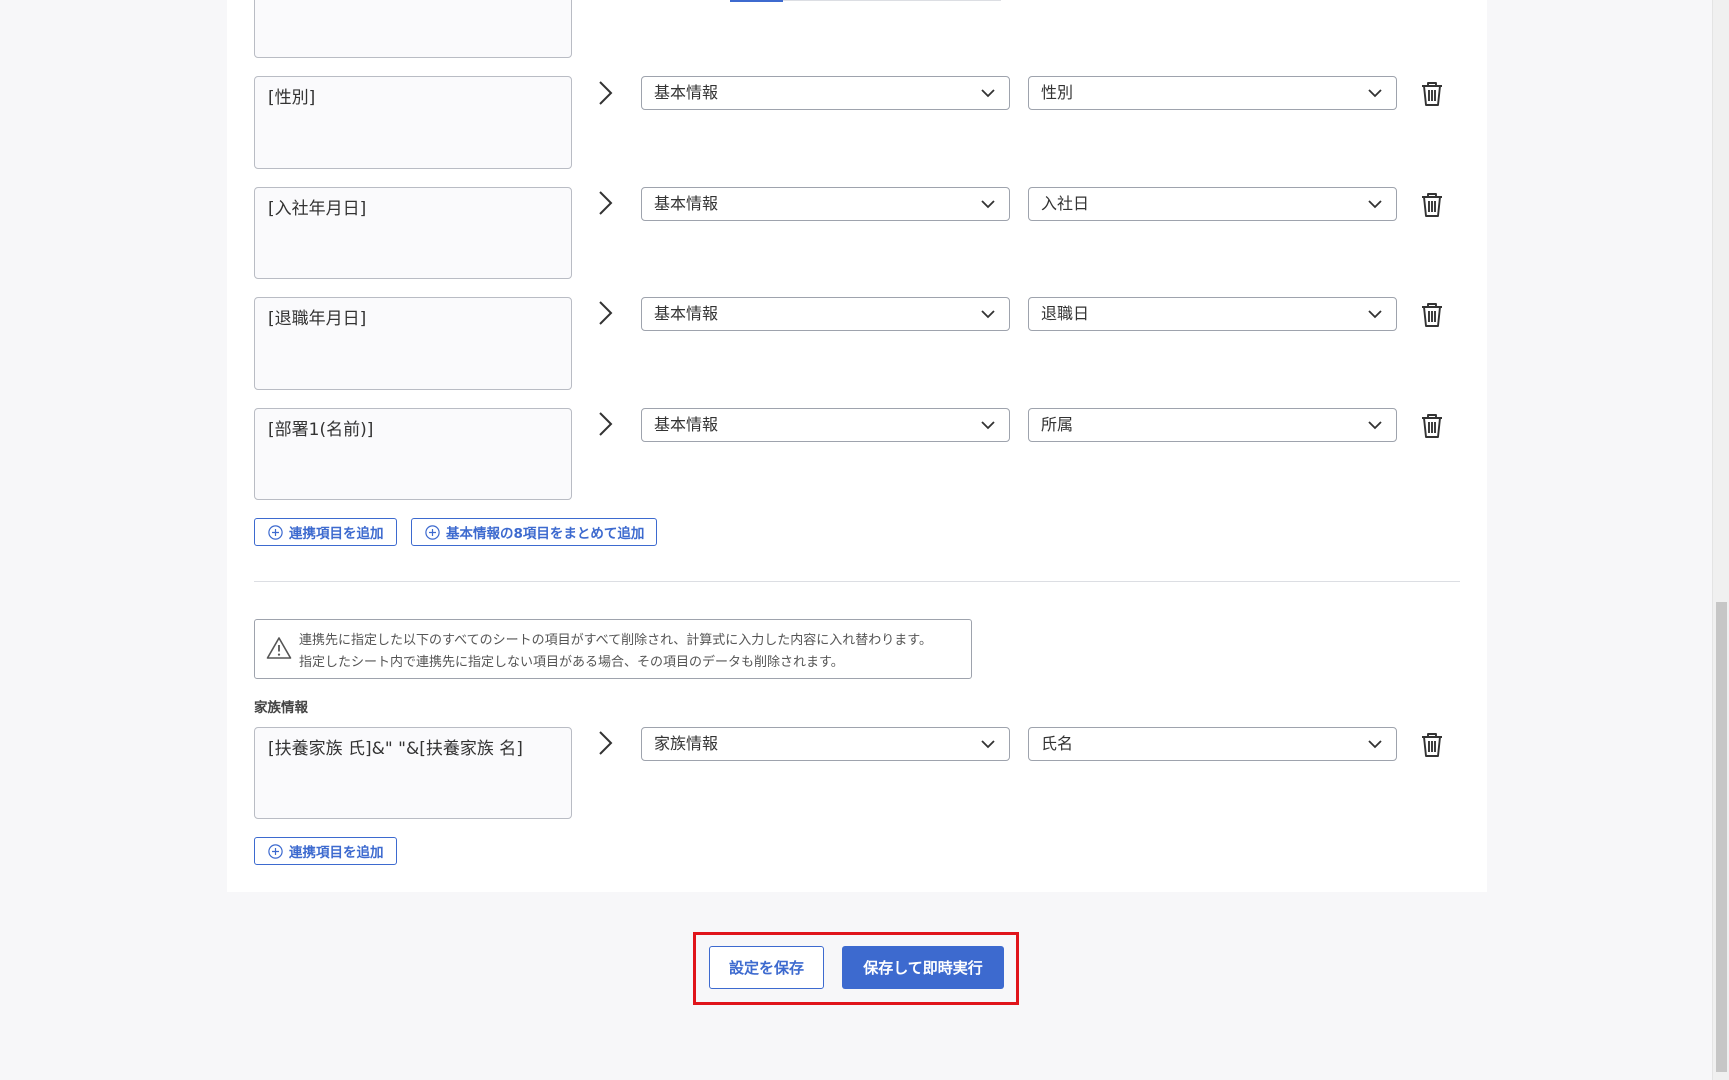  Describe the element at coordinates (1057, 743) in the screenshot. I see `field-select-value: 氏名` at that location.